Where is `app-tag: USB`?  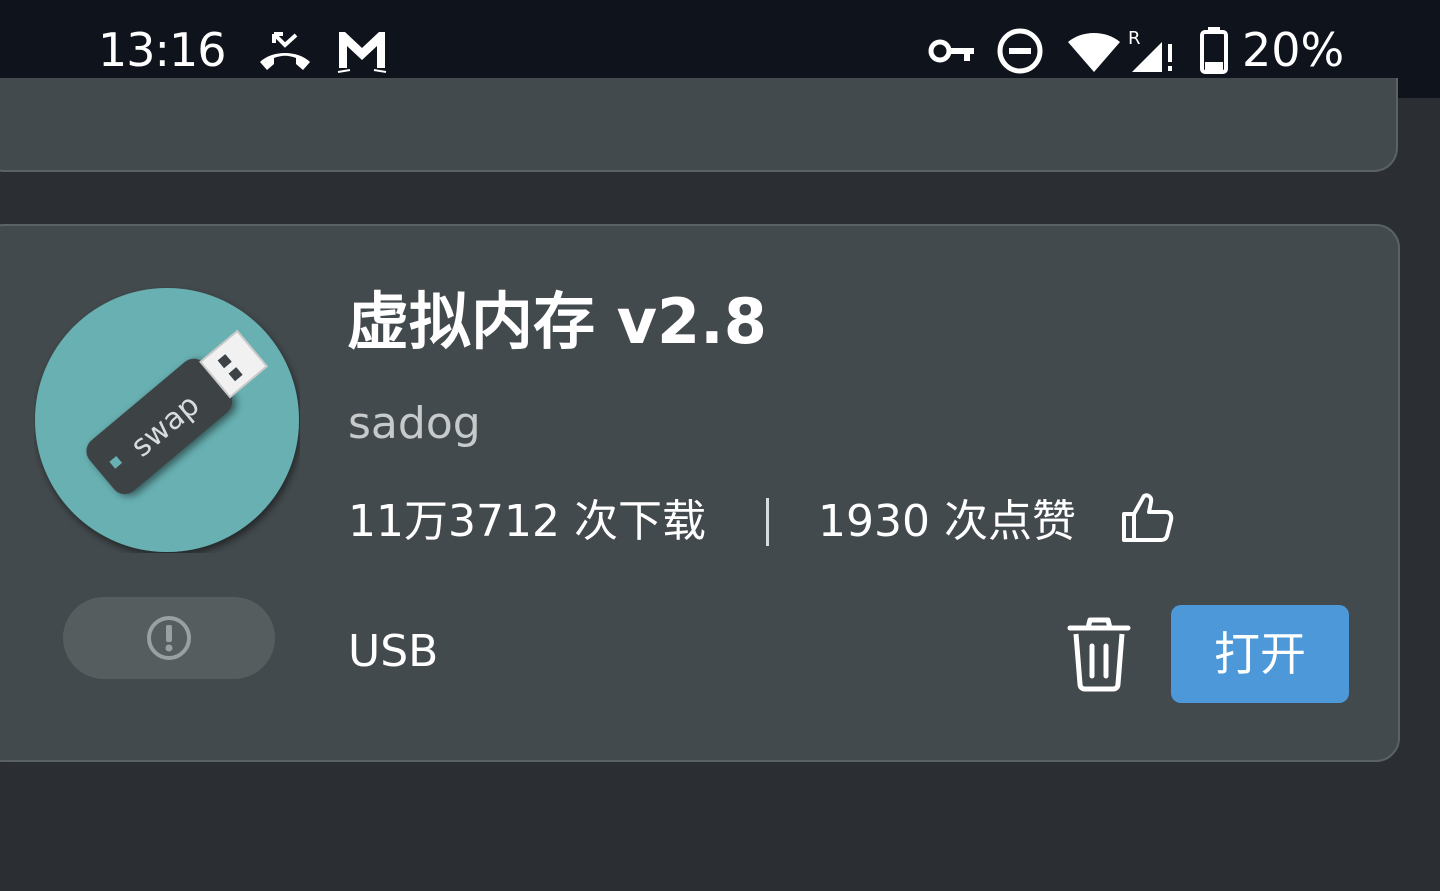 app-tag: USB is located at coordinates (393, 651).